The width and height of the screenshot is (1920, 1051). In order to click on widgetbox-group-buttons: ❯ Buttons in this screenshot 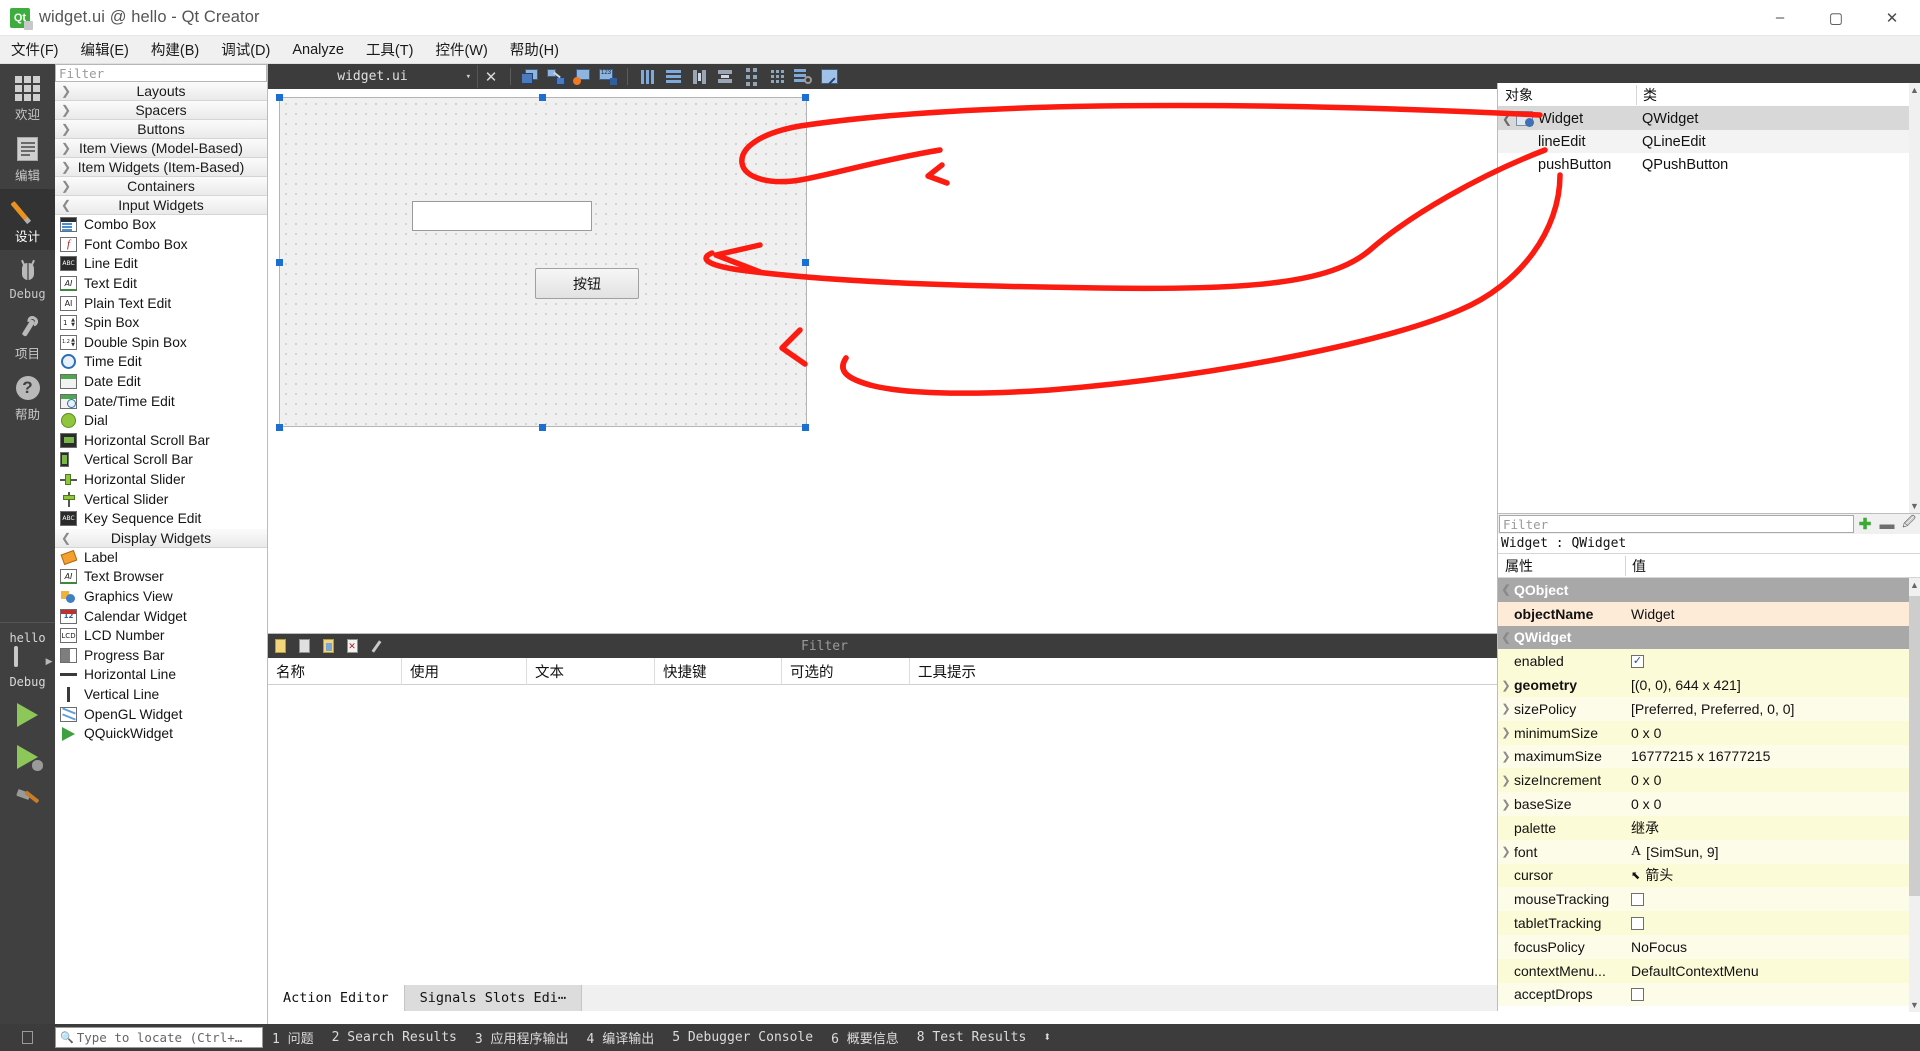, I will do `click(161, 129)`.